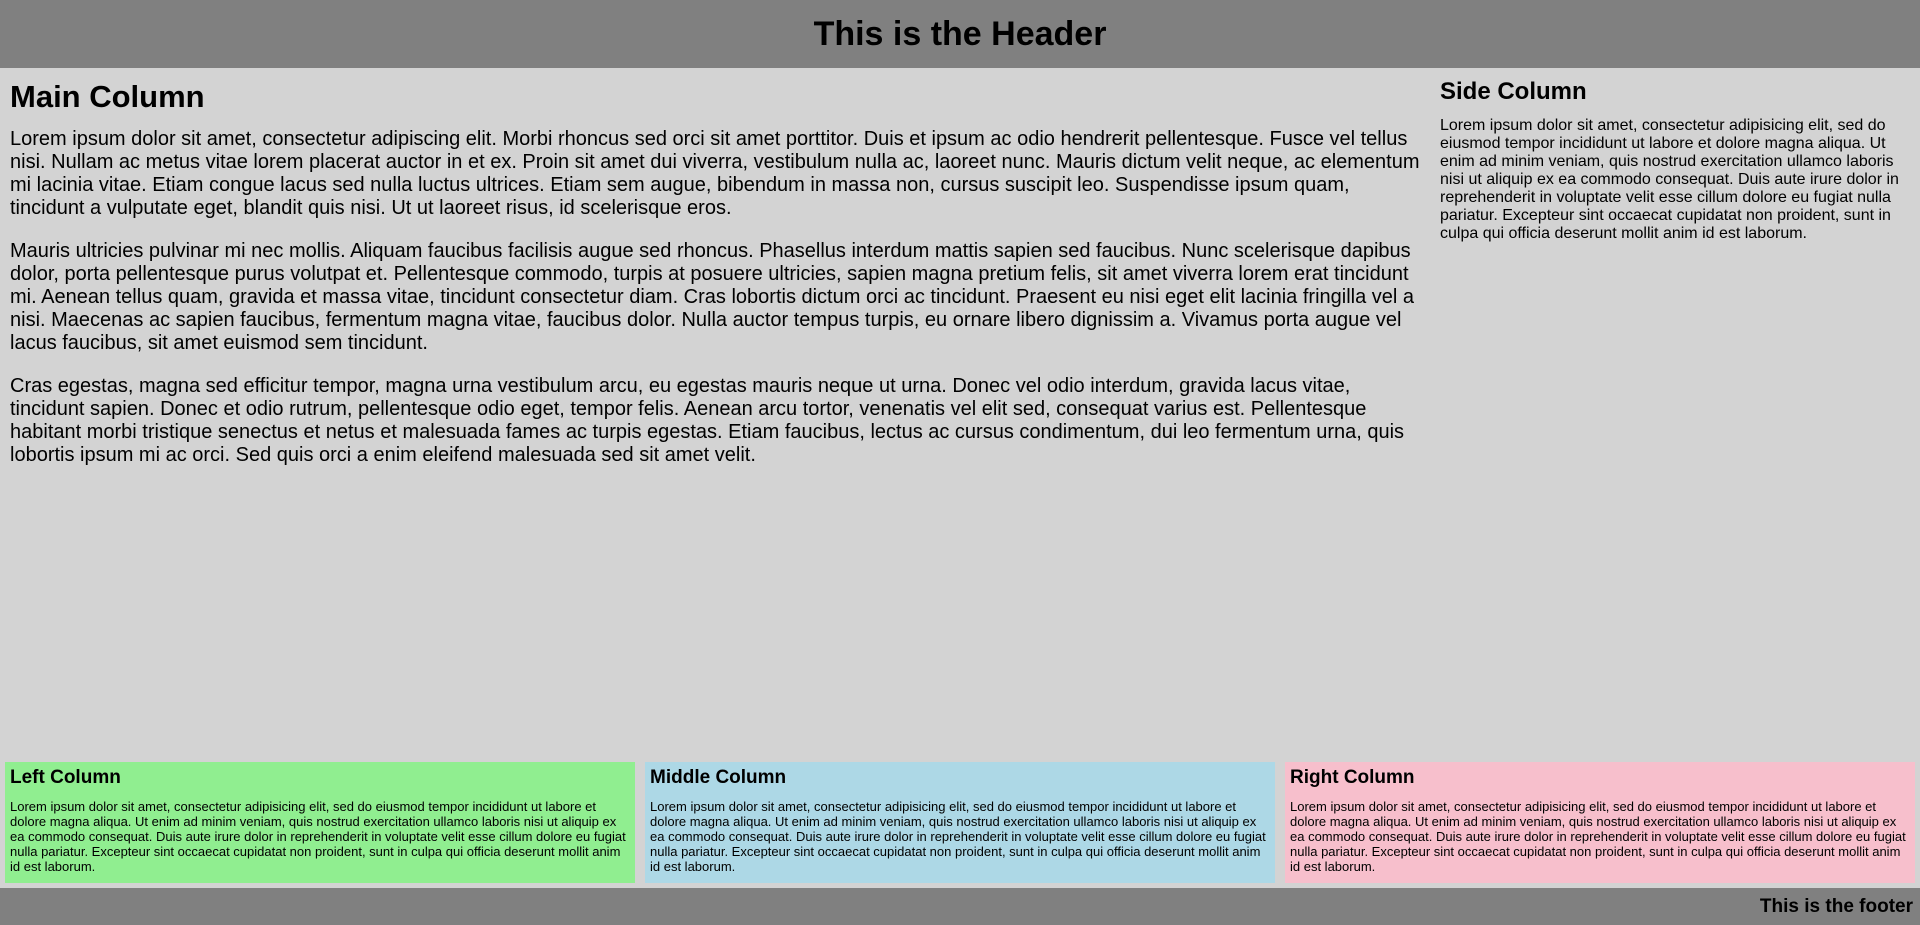 This screenshot has width=1920, height=925. I want to click on header-title: This is the Header, so click(960, 34).